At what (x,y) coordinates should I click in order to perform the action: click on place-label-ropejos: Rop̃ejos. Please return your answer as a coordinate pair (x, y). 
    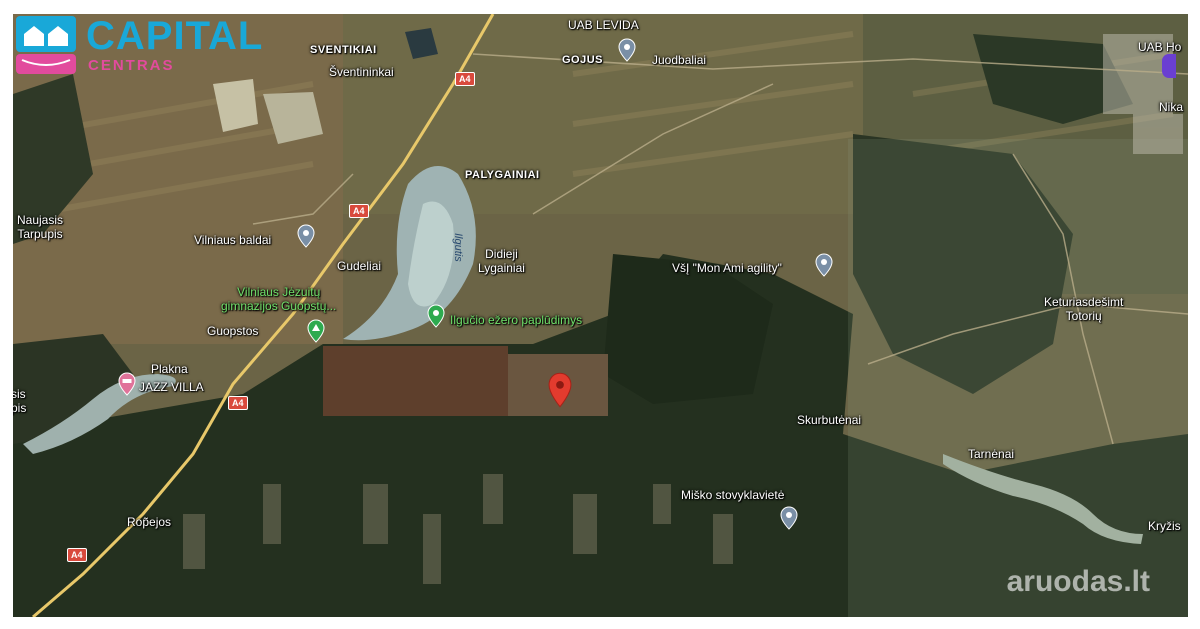
    Looking at the image, I should click on (149, 522).